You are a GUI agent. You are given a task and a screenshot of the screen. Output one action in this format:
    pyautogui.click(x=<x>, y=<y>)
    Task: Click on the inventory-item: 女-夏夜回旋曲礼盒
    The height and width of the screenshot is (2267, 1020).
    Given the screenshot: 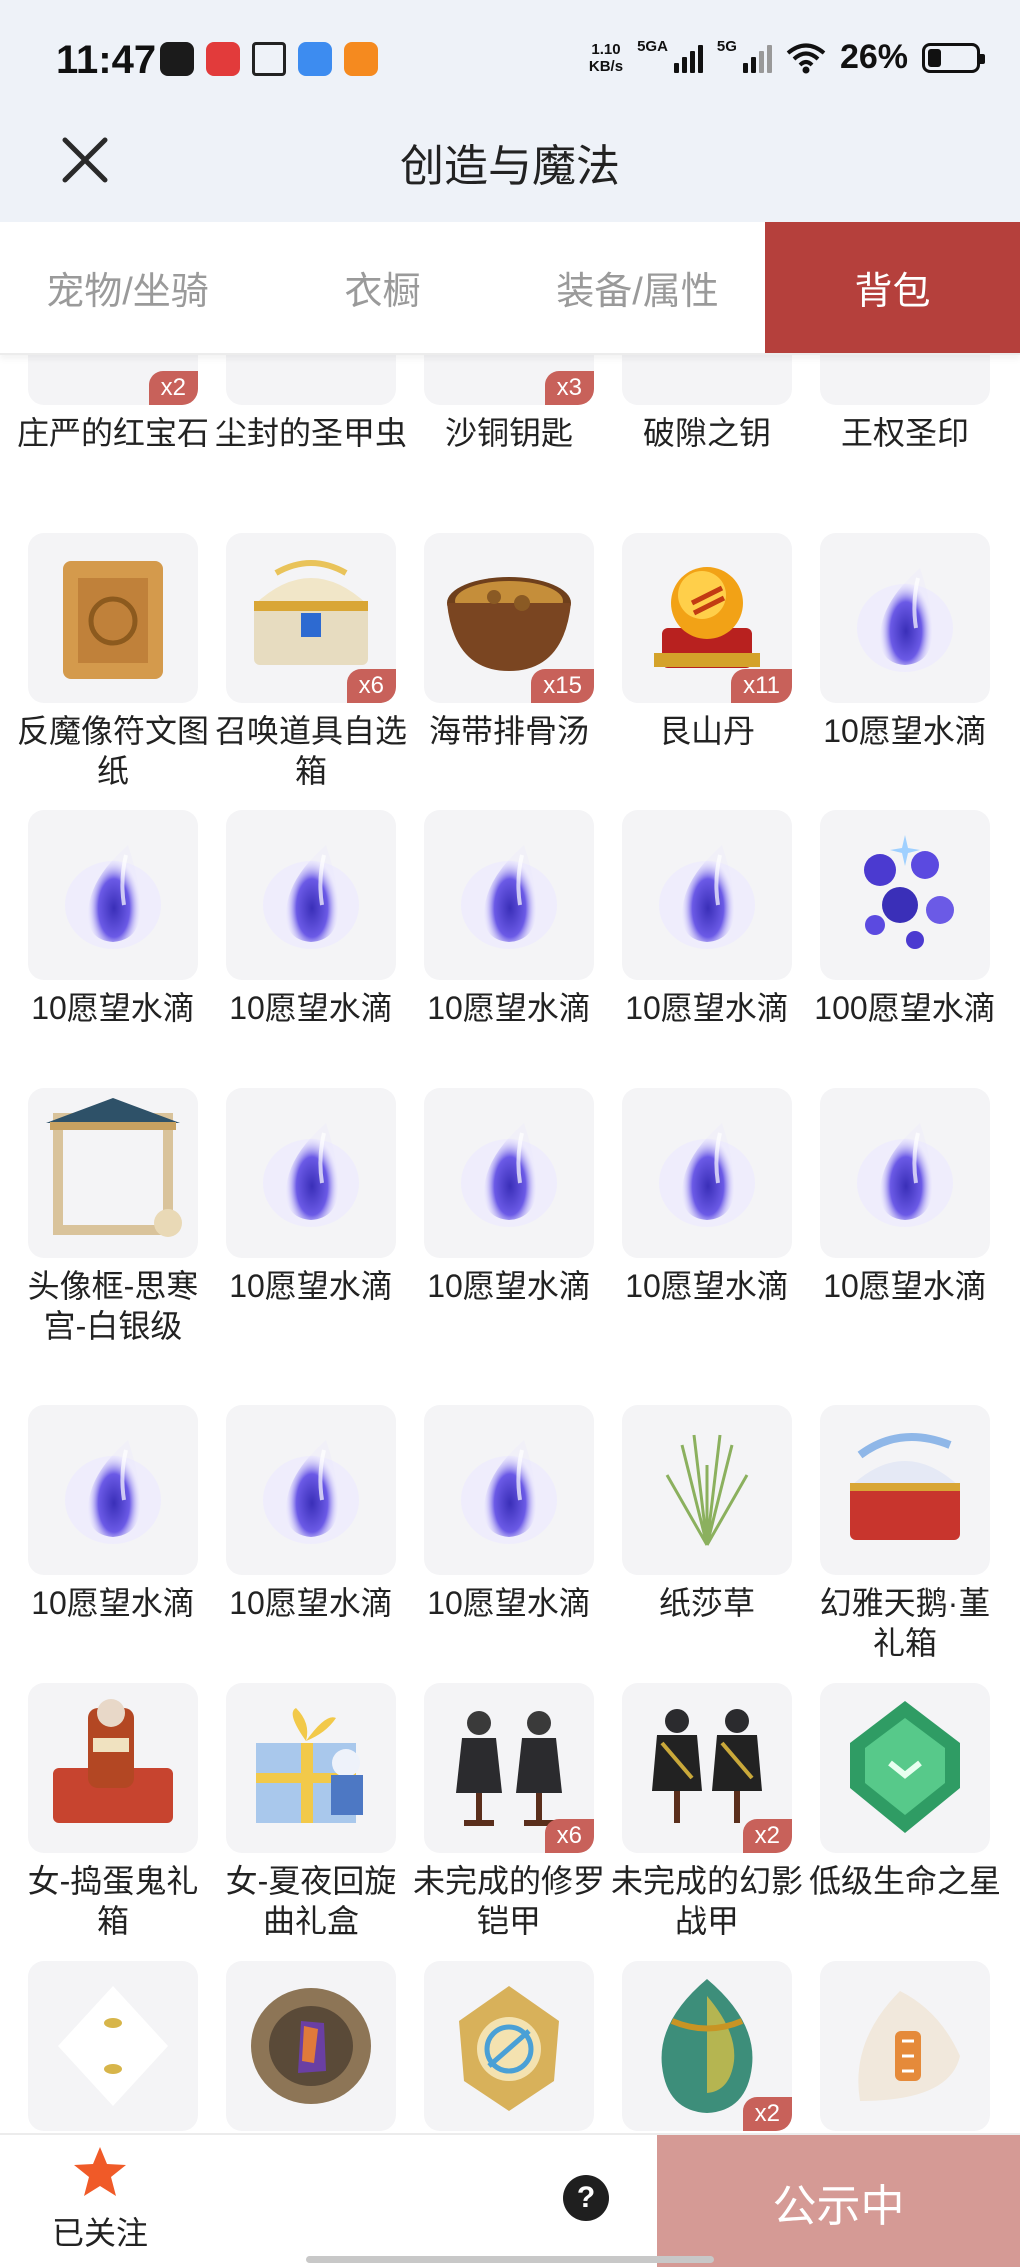 What is the action you would take?
    pyautogui.click(x=311, y=1812)
    